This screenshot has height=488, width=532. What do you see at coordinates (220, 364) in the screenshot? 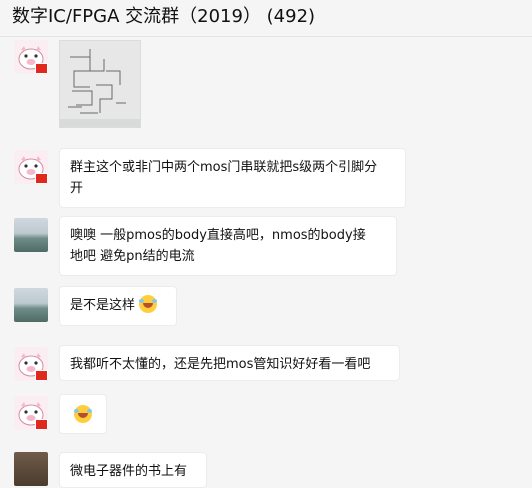
I see `message-text: 我都听不太懂的，还是先把mos管知识好好看一看吧` at bounding box center [220, 364].